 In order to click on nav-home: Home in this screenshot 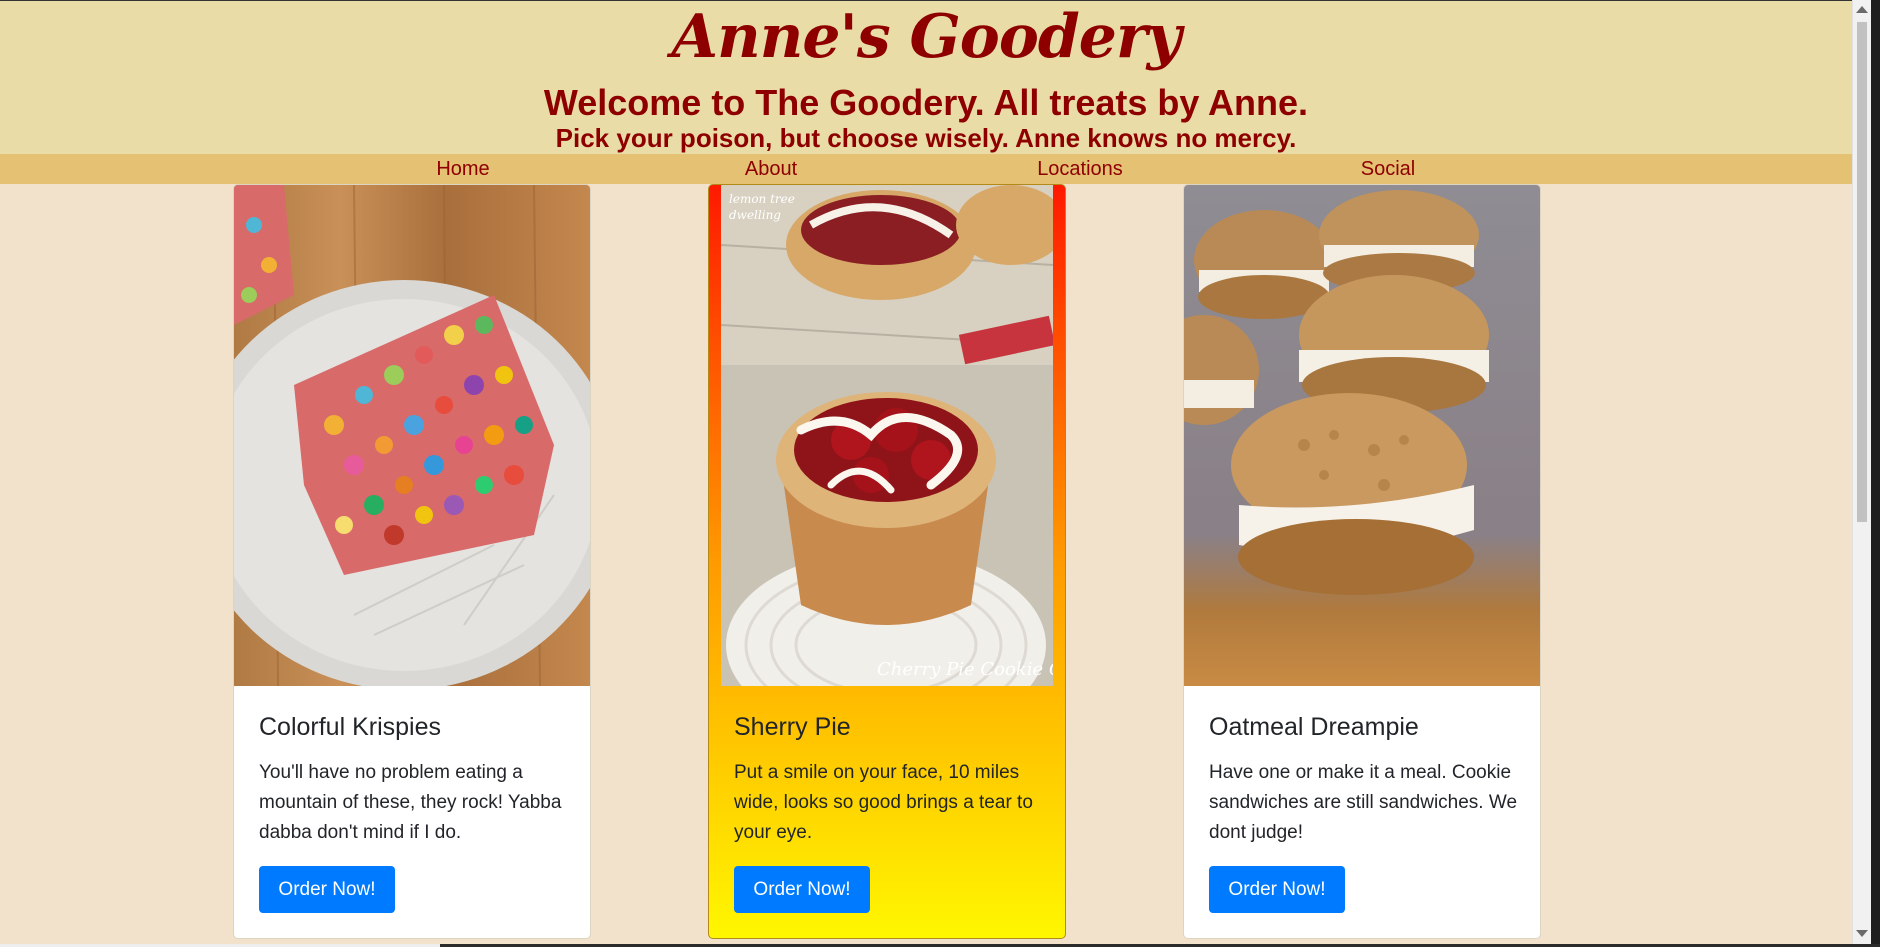, I will do `click(463, 169)`.